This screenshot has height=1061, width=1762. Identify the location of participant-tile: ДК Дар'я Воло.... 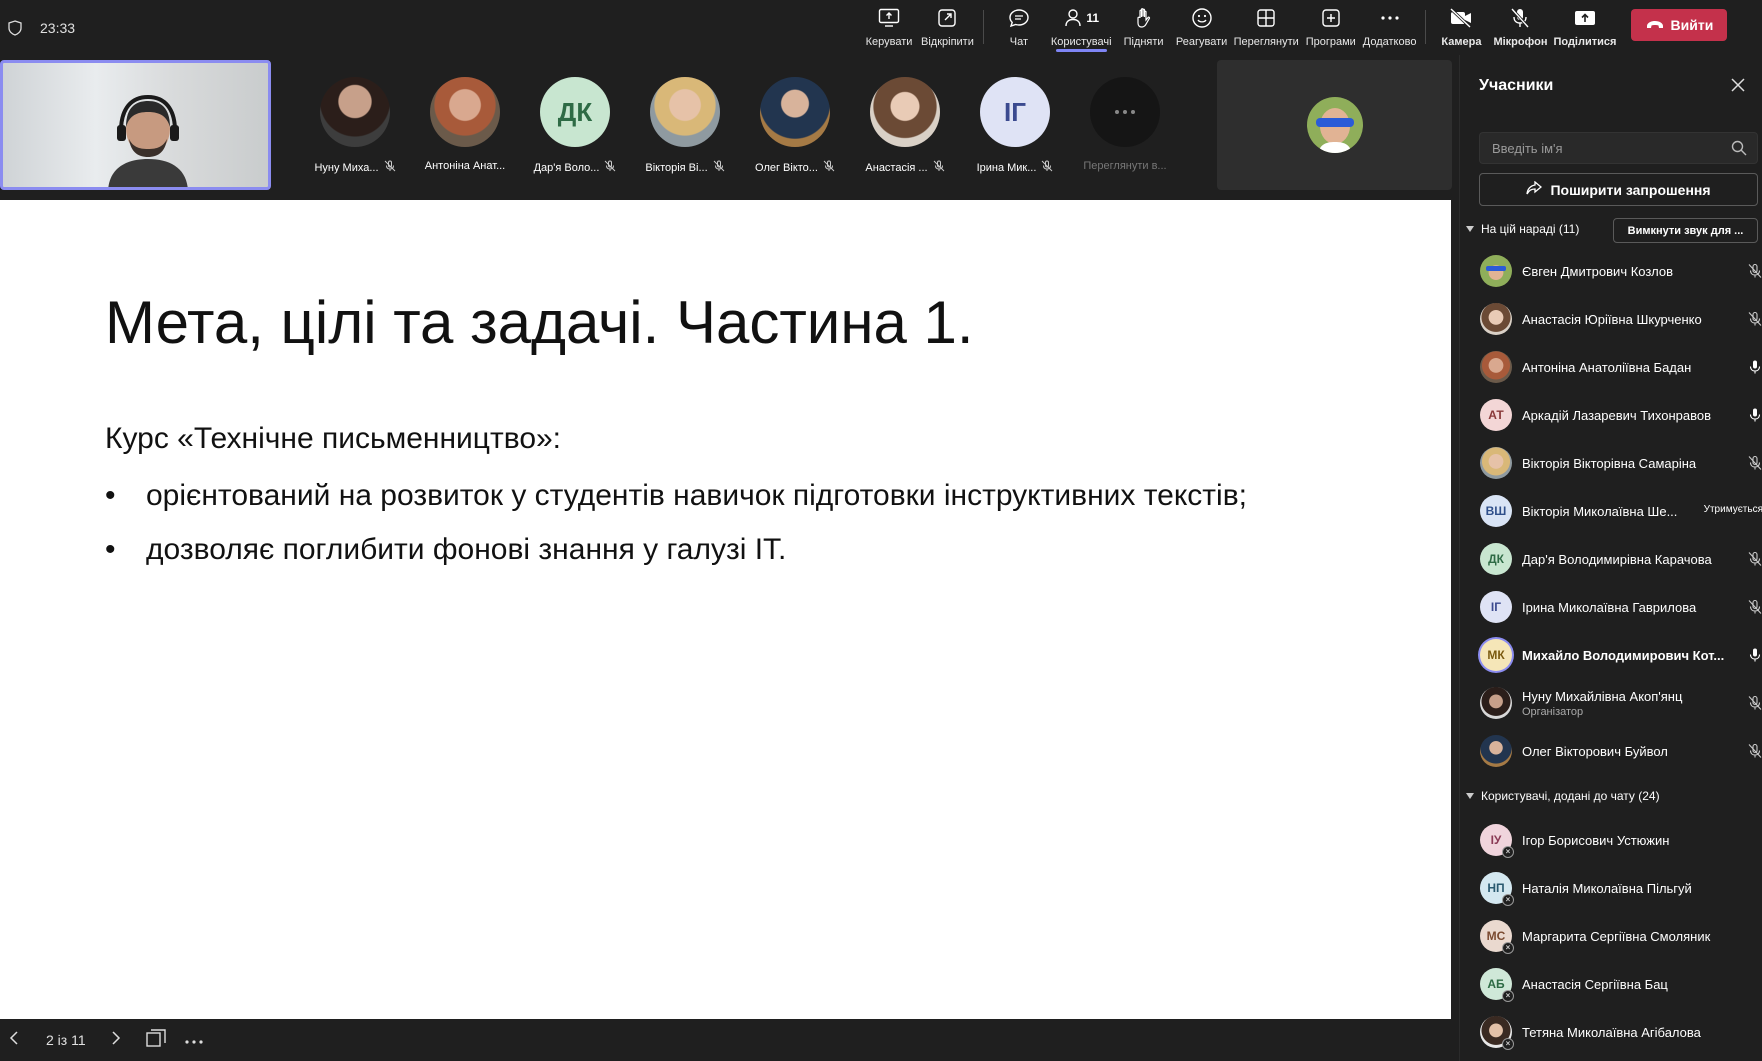
(575, 115).